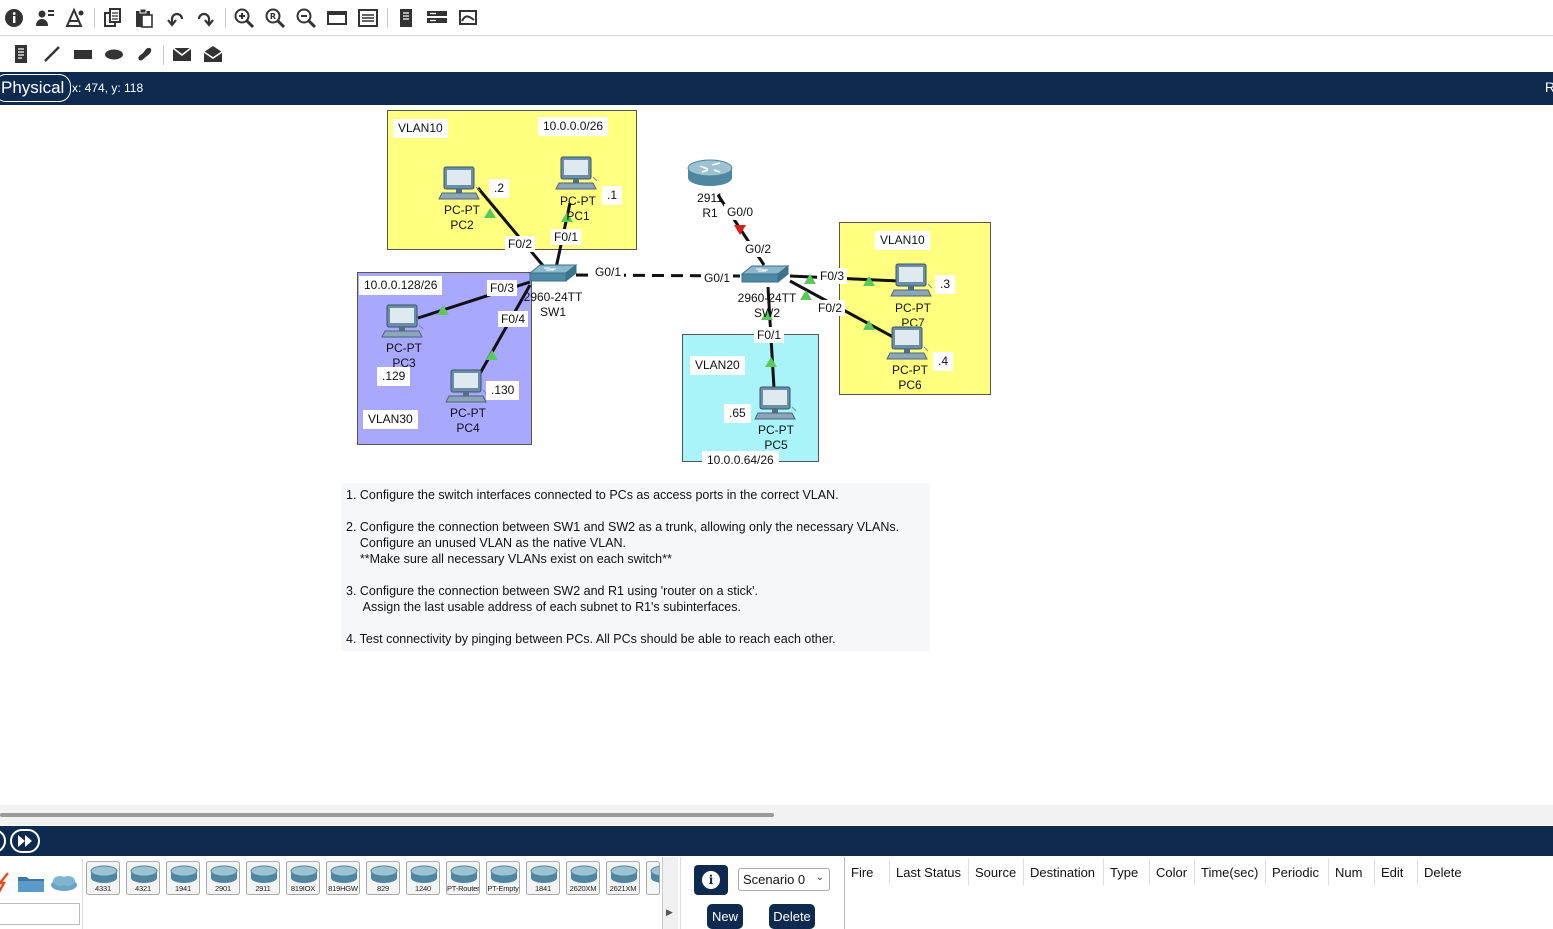  I want to click on scenario-info-button: i, so click(711, 880).